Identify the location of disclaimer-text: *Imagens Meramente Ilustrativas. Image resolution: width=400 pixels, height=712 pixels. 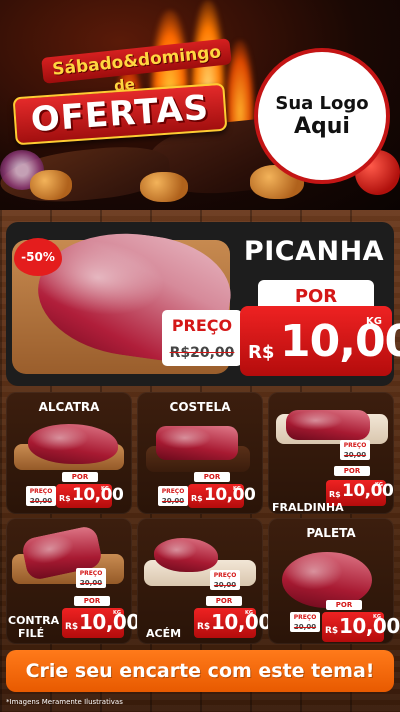
(64, 702).